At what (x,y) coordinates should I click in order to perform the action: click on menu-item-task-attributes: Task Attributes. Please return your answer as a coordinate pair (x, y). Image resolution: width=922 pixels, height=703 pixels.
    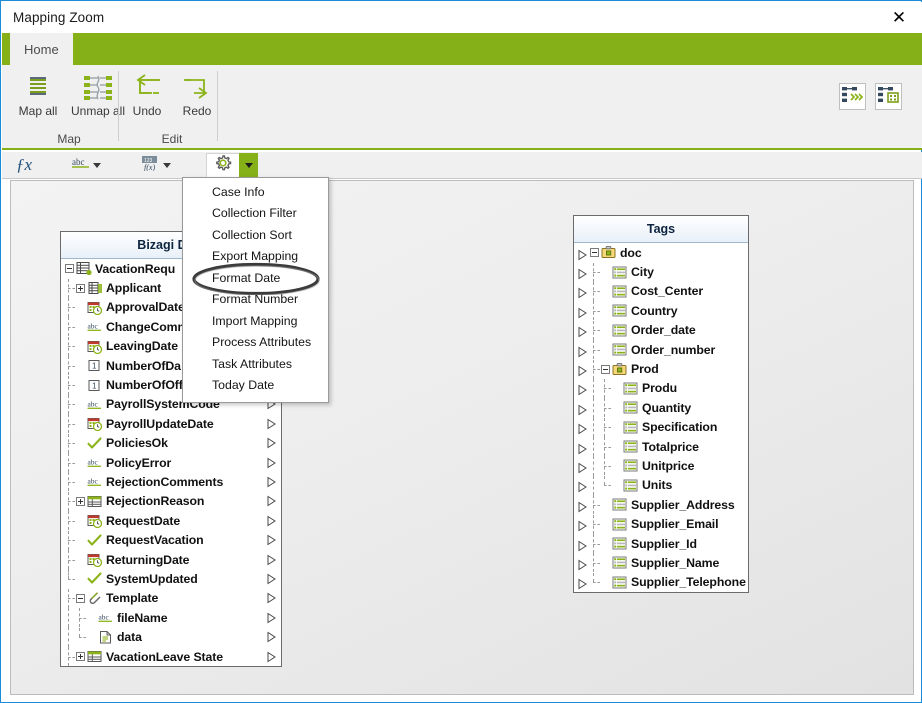
    Looking at the image, I should click on (255, 364).